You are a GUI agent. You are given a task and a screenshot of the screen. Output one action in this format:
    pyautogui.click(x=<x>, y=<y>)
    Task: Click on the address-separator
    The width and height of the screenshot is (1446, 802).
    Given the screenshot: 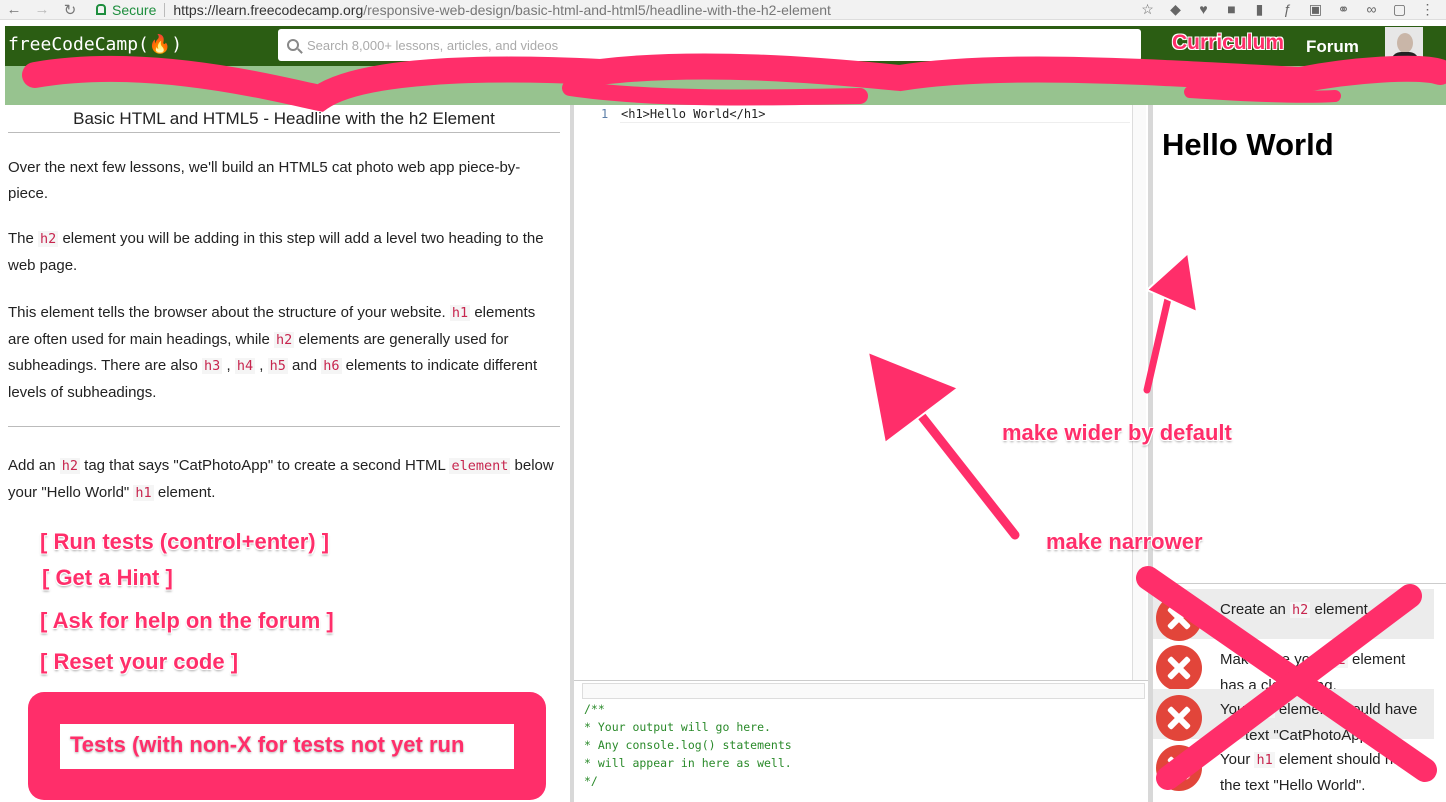 What is the action you would take?
    pyautogui.click(x=165, y=9)
    